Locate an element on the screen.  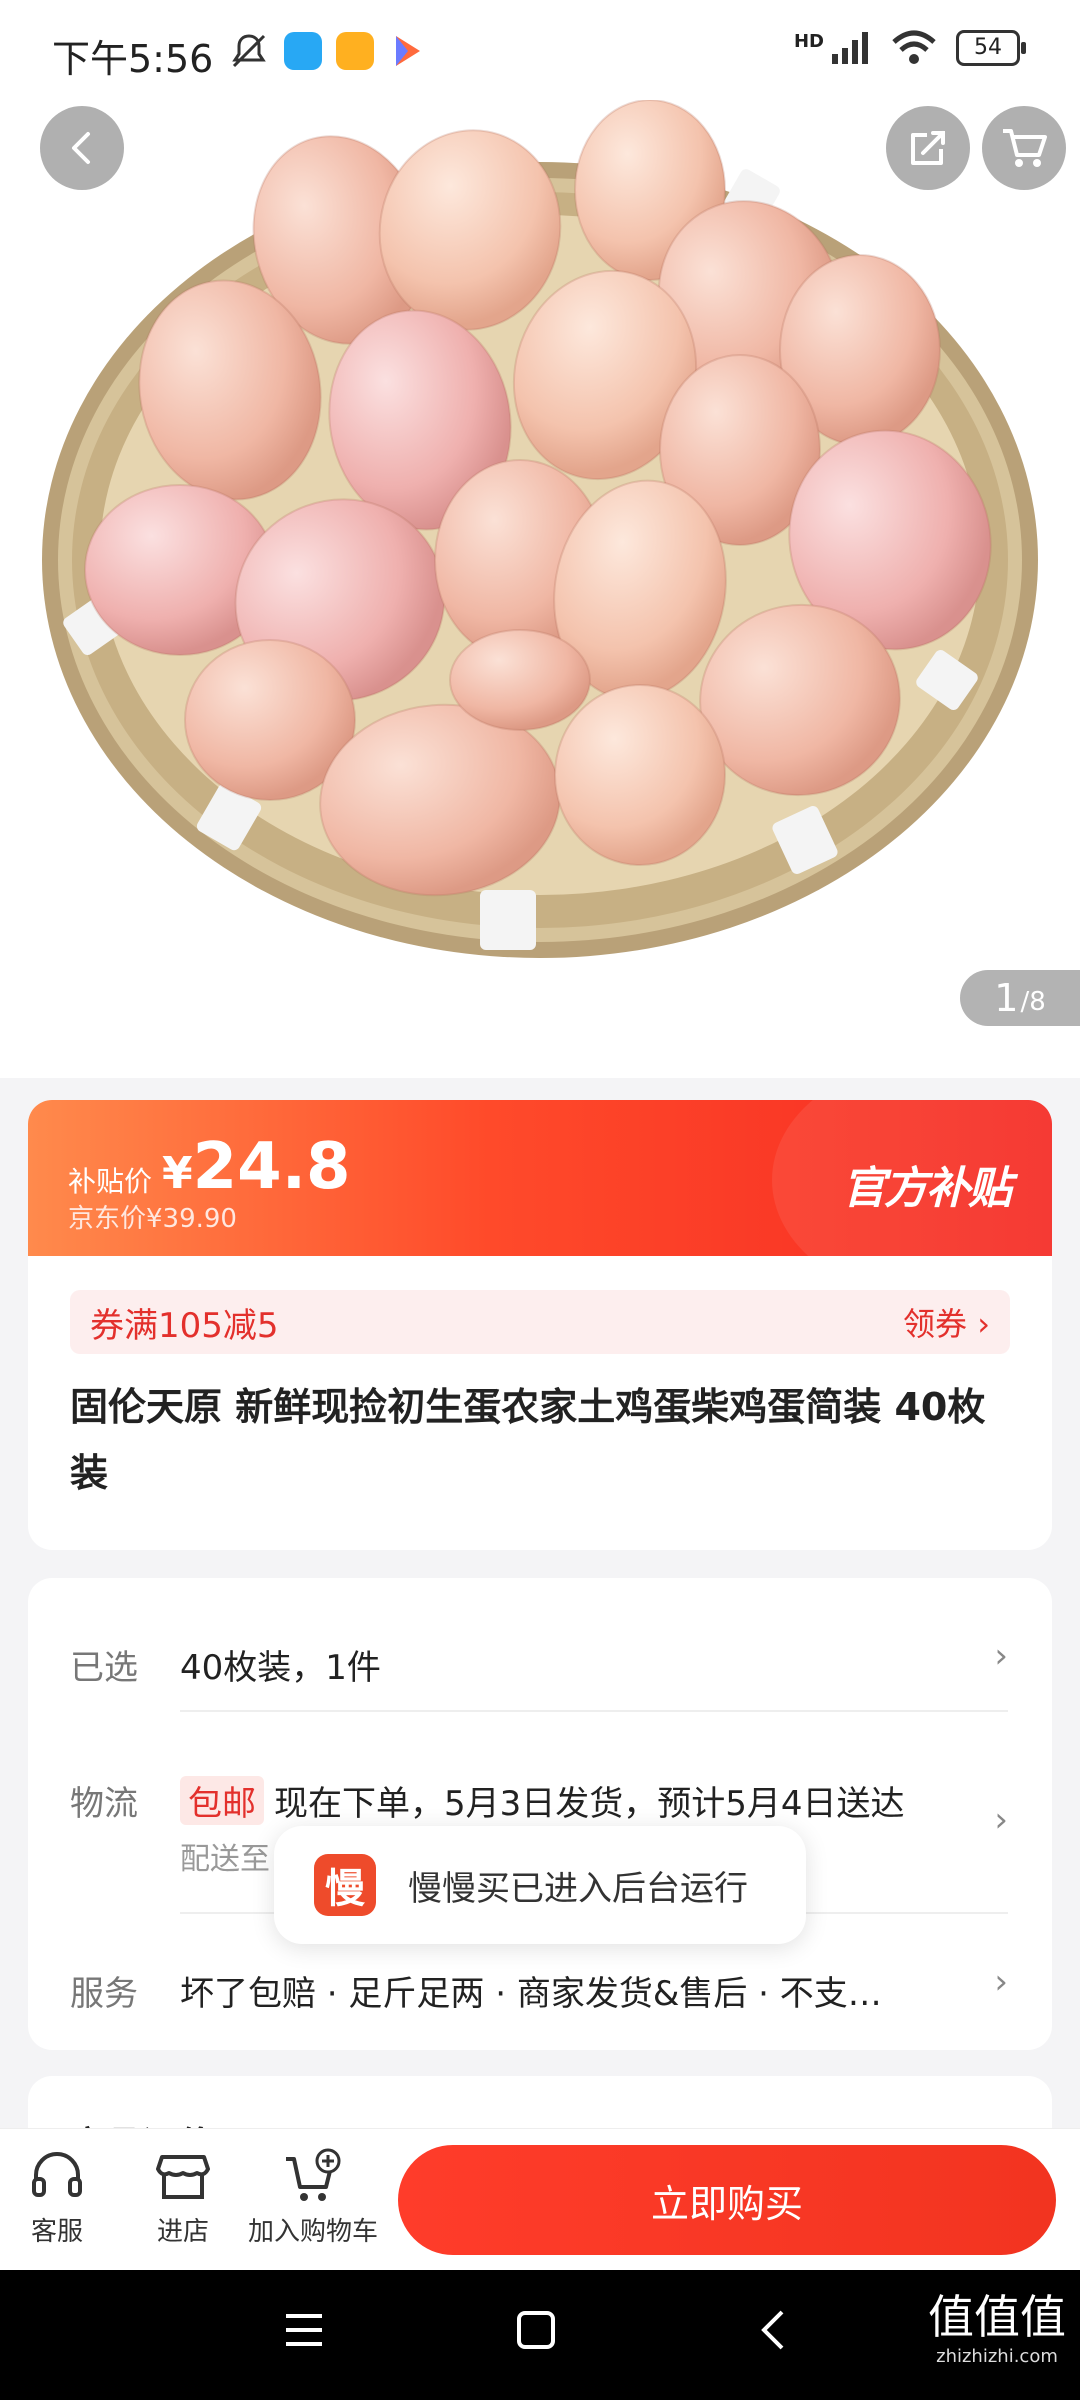
home-nav-button is located at coordinates (536, 2332).